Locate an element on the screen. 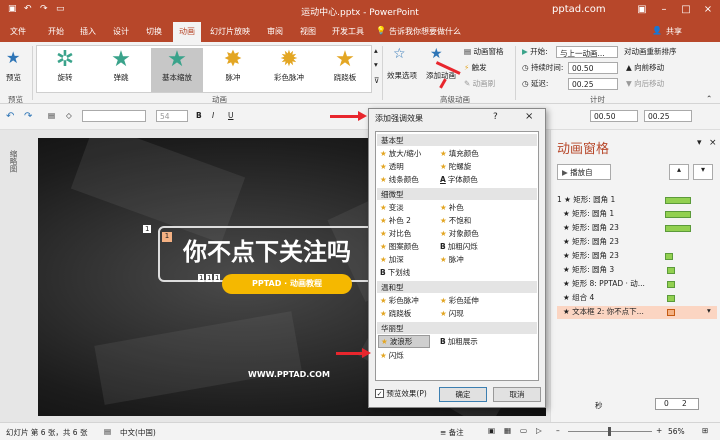 This screenshot has height=440, width=720. animation-list-item: ★ 矩形: 圆角 1 is located at coordinates (637, 214).